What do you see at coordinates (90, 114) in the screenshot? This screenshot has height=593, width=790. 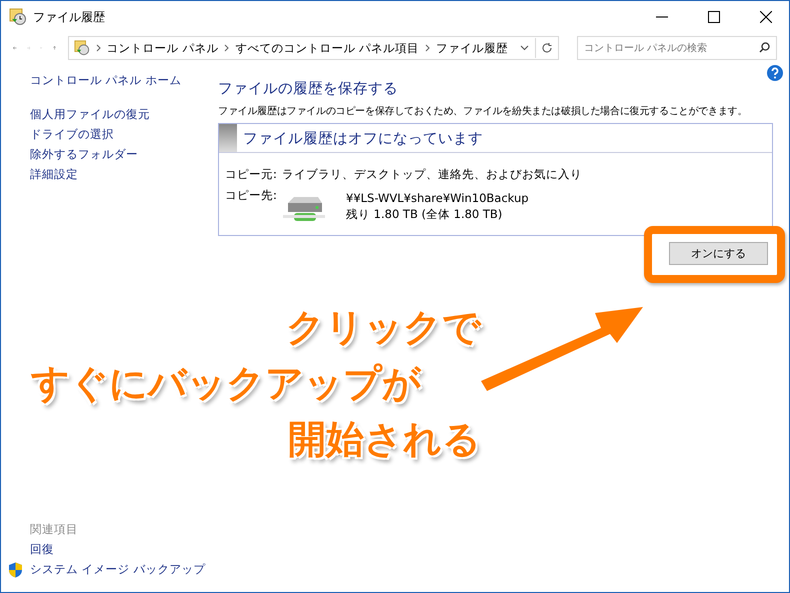 I see `sidebar-link: 個人用ファイルの復元` at bounding box center [90, 114].